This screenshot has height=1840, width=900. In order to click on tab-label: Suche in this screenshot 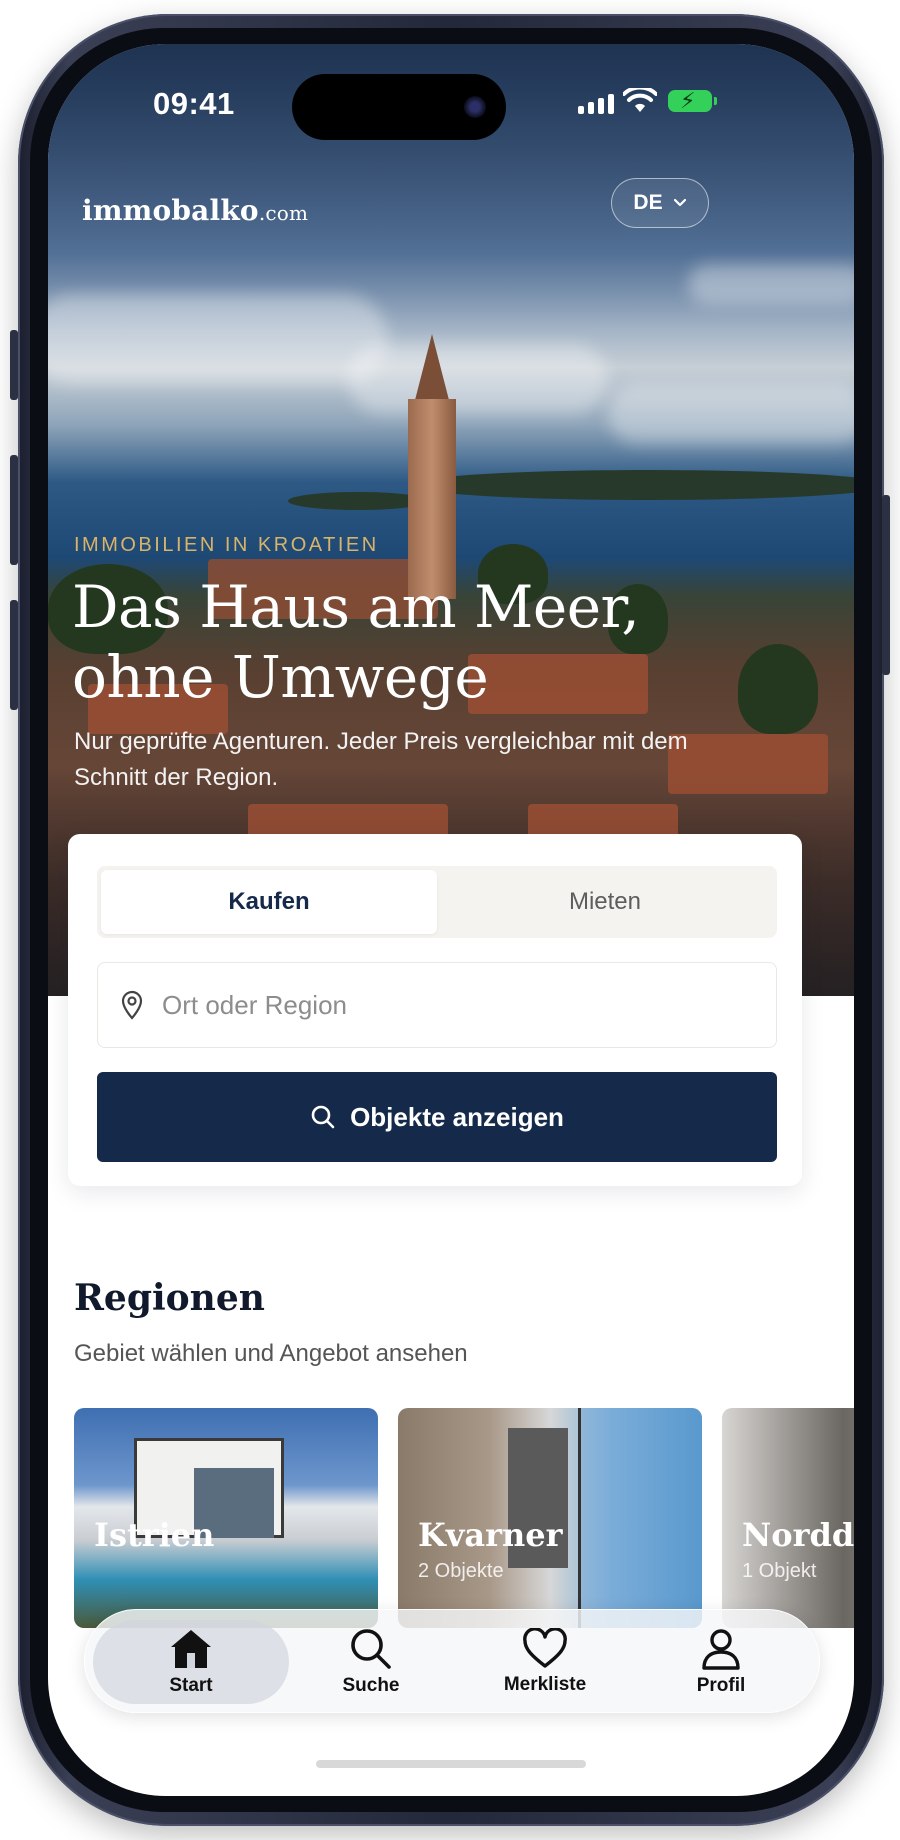, I will do `click(371, 1685)`.